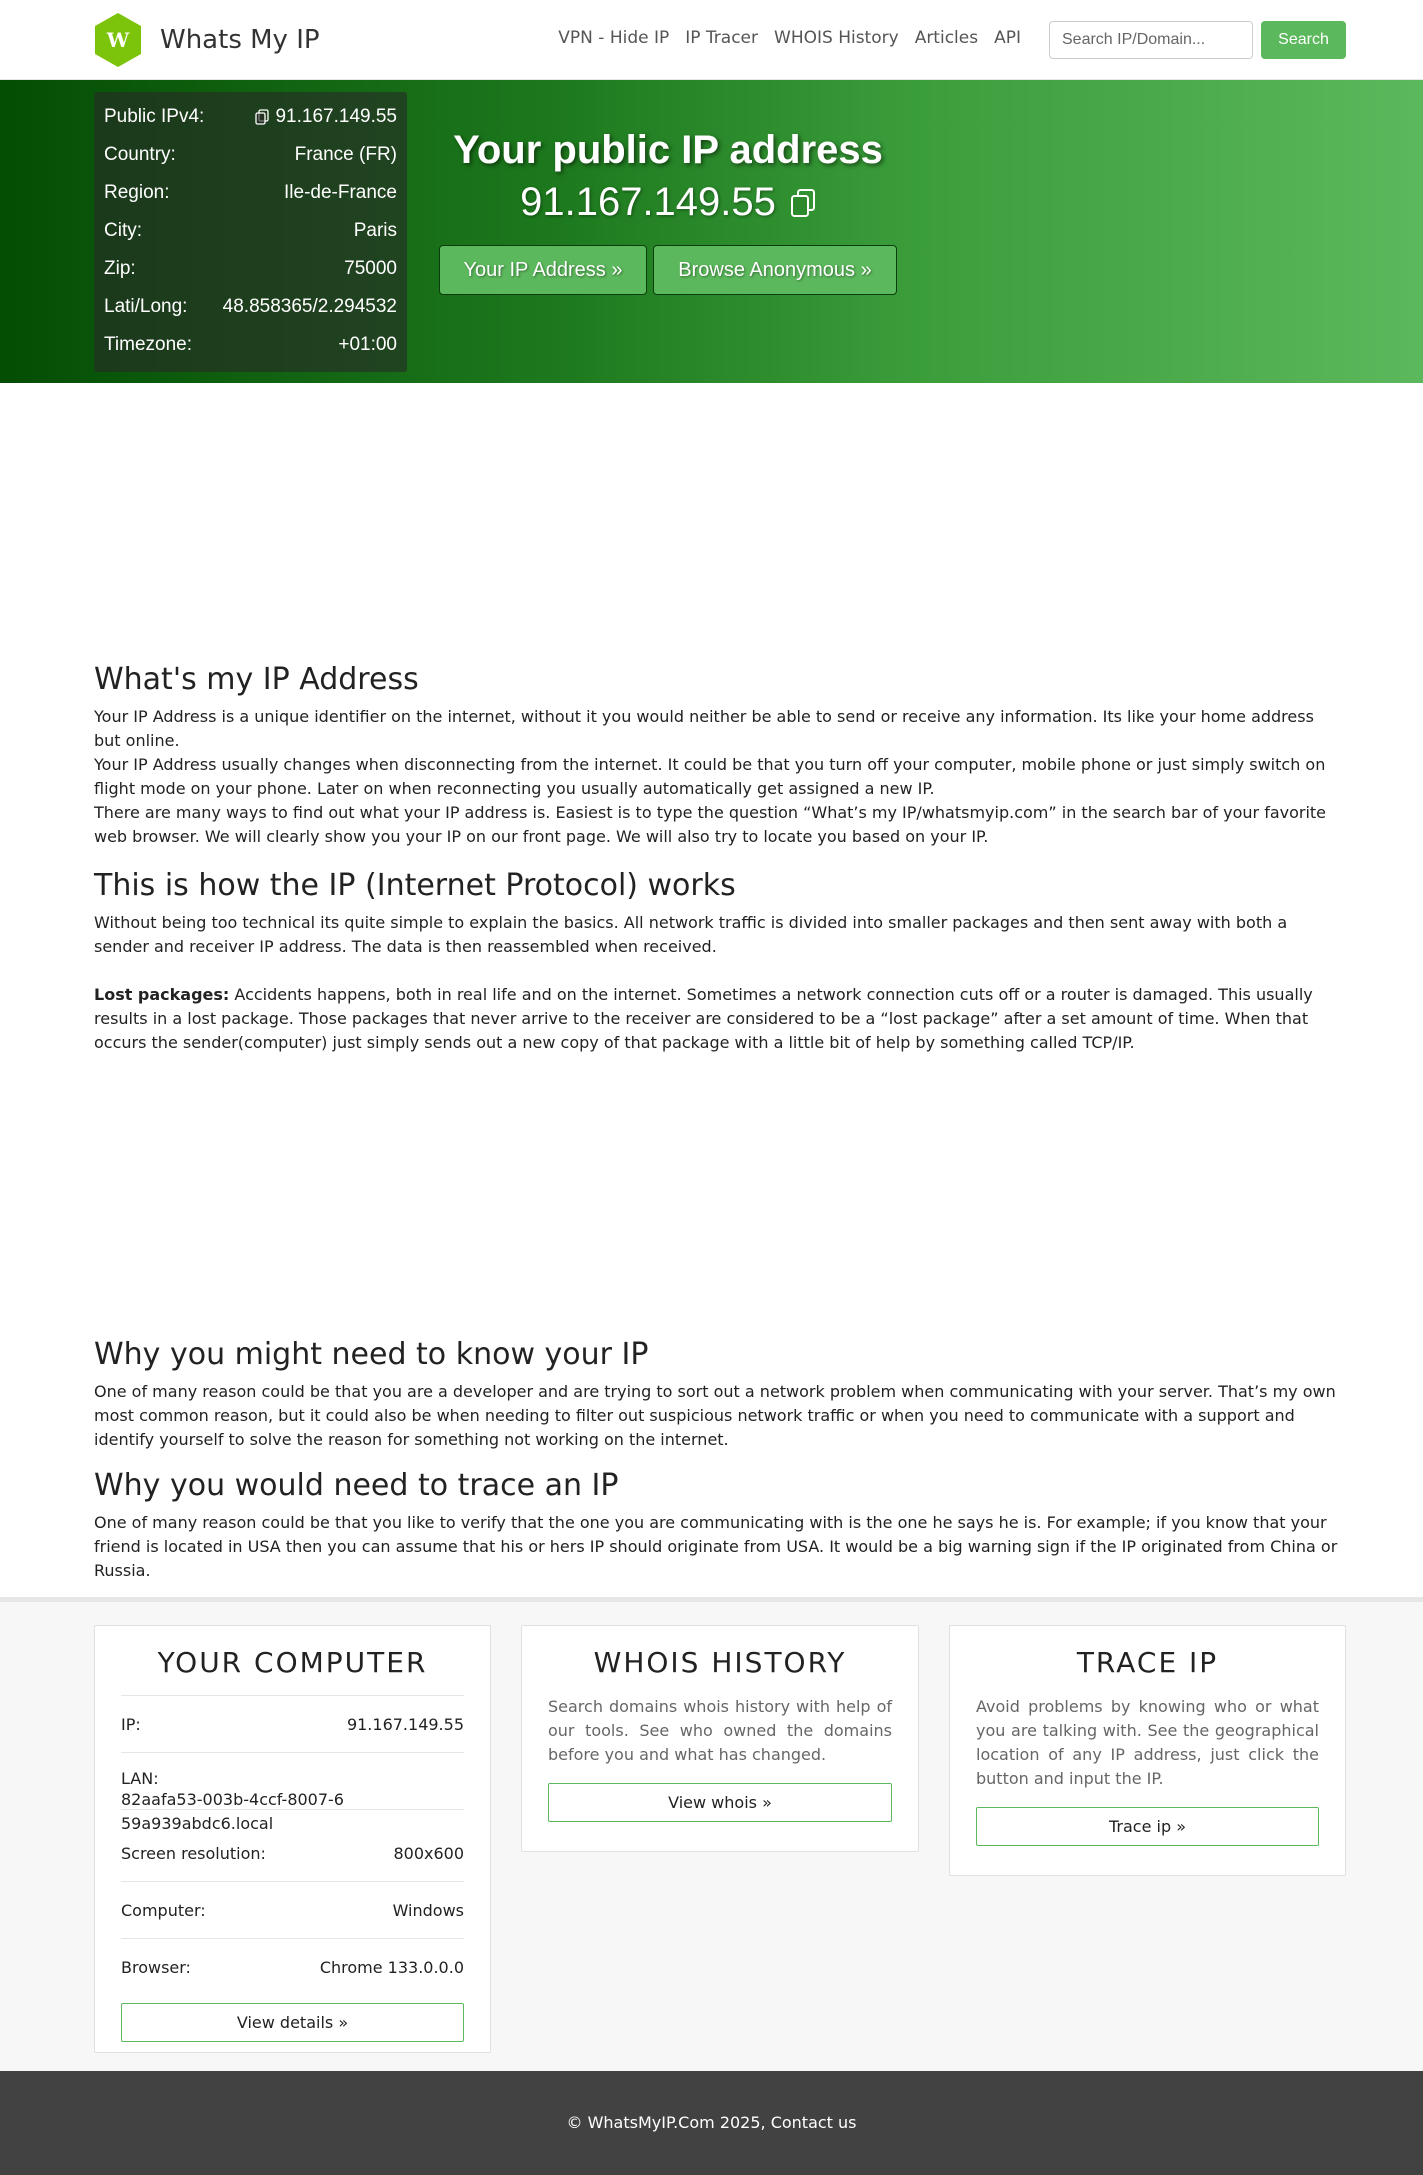  Describe the element at coordinates (345, 154) in the screenshot. I see `info-value: France (FR)` at that location.